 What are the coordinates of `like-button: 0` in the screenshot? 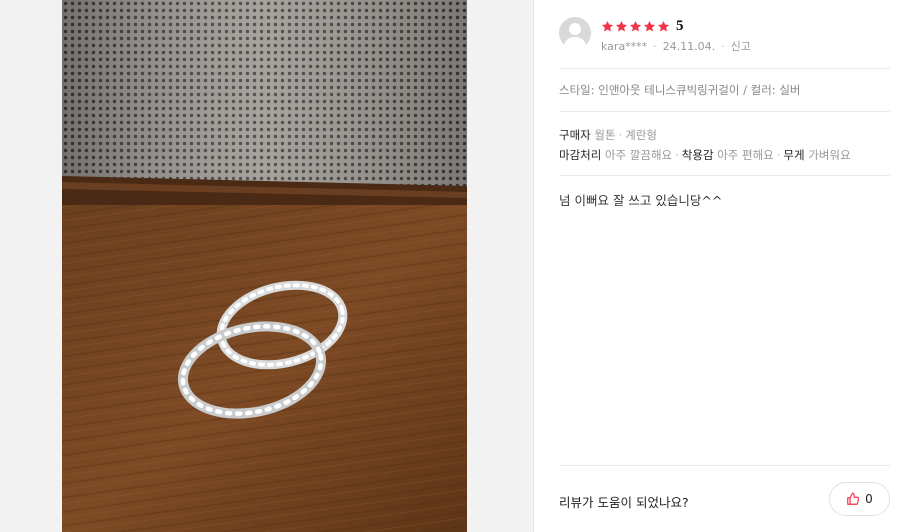 It's located at (859, 499).